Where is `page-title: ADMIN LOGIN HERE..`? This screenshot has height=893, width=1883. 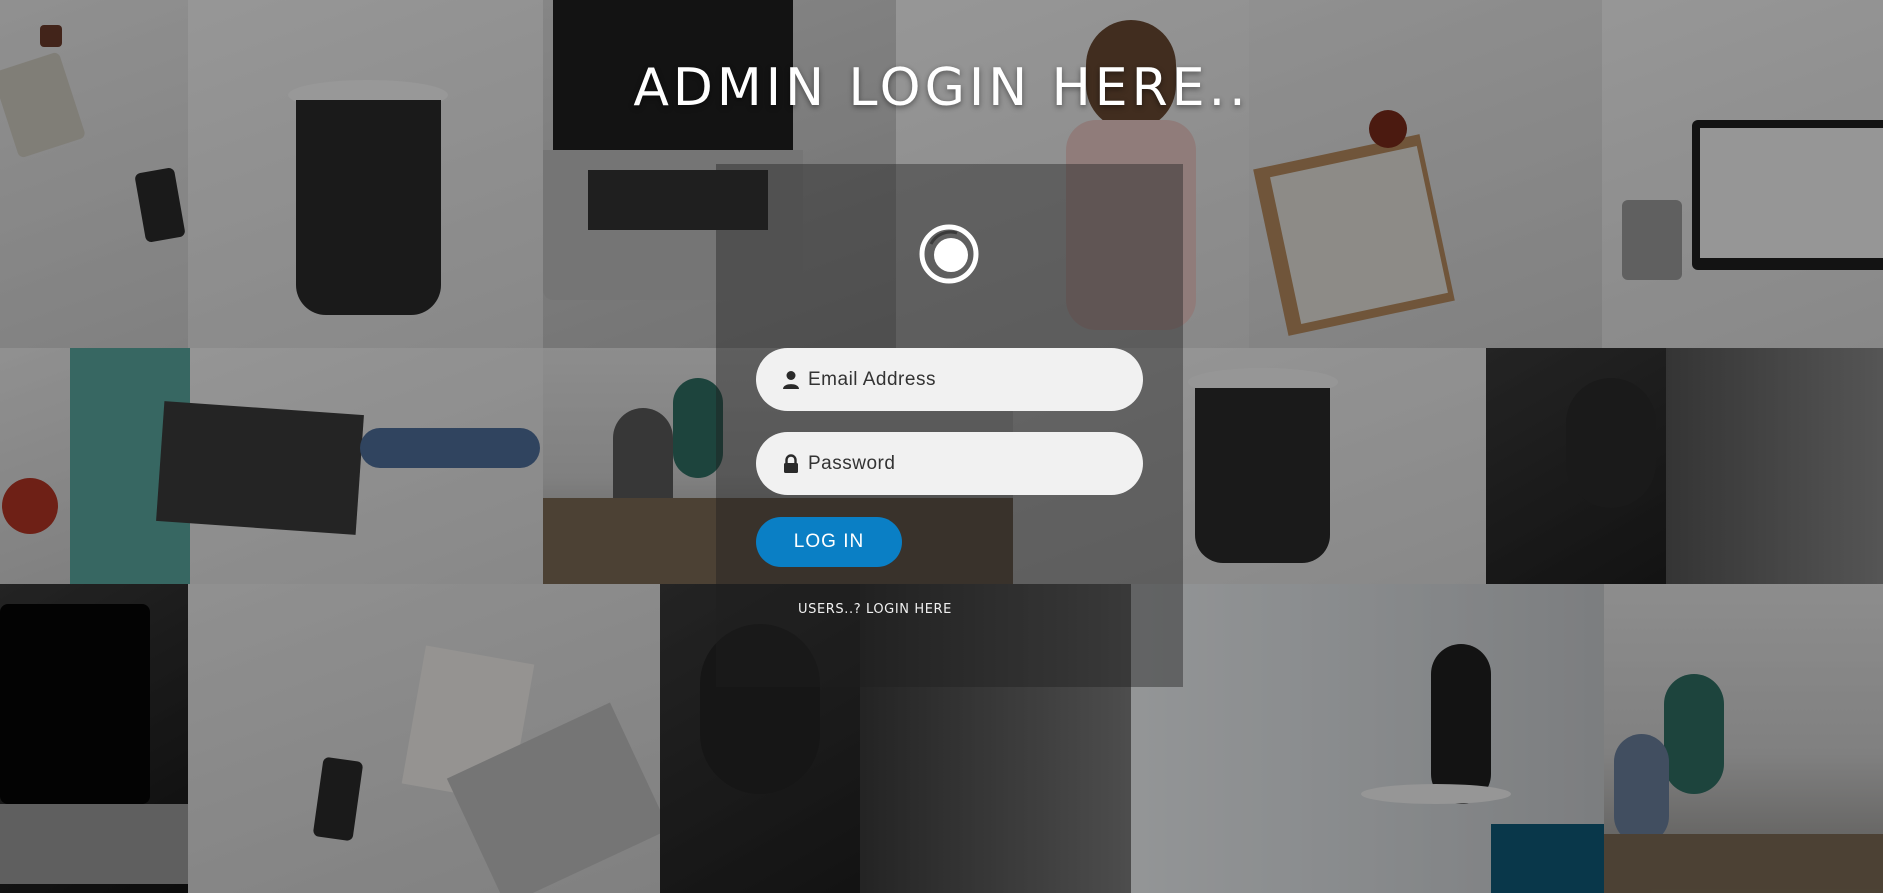
page-title: ADMIN LOGIN HERE.. is located at coordinates (941, 88).